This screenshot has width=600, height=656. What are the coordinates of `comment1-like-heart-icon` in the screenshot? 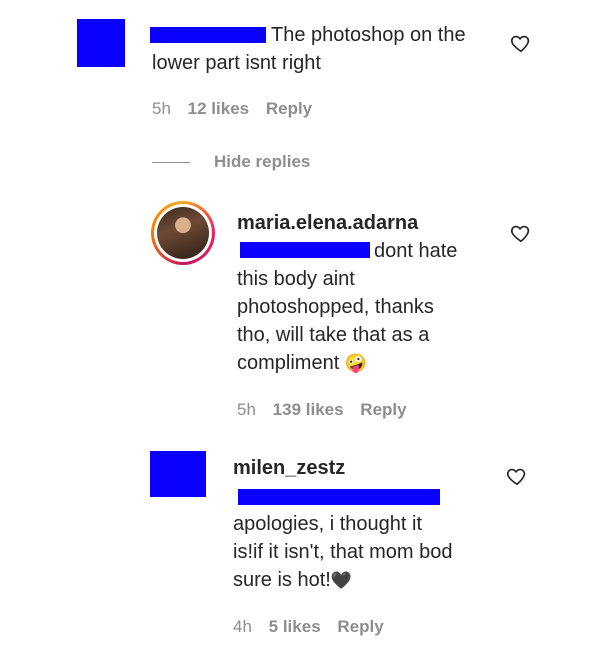 It's located at (521, 43).